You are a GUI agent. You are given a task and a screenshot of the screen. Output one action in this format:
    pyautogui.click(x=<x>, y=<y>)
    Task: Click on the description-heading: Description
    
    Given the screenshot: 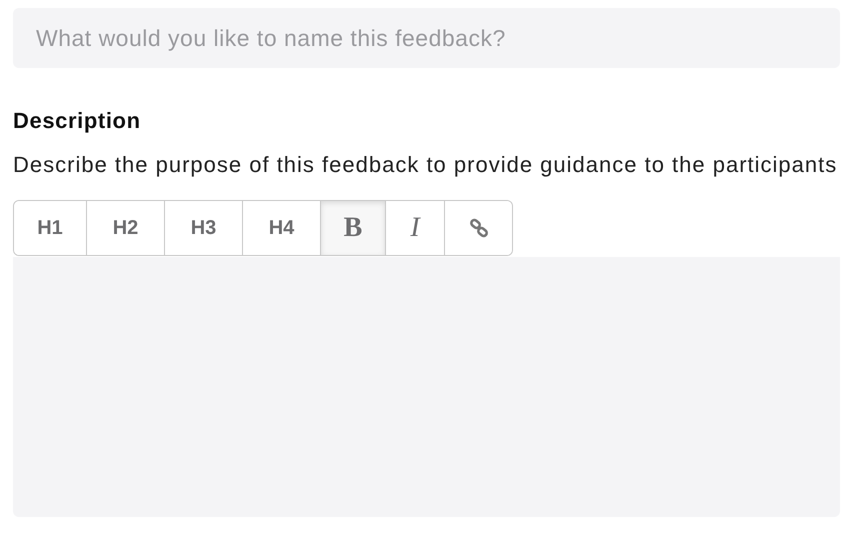 What is the action you would take?
    pyautogui.click(x=77, y=121)
    